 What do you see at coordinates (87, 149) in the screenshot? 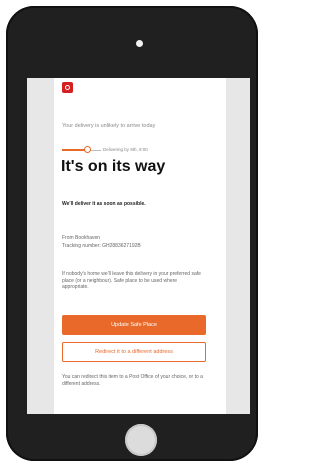
I see `progress-dot-icon` at bounding box center [87, 149].